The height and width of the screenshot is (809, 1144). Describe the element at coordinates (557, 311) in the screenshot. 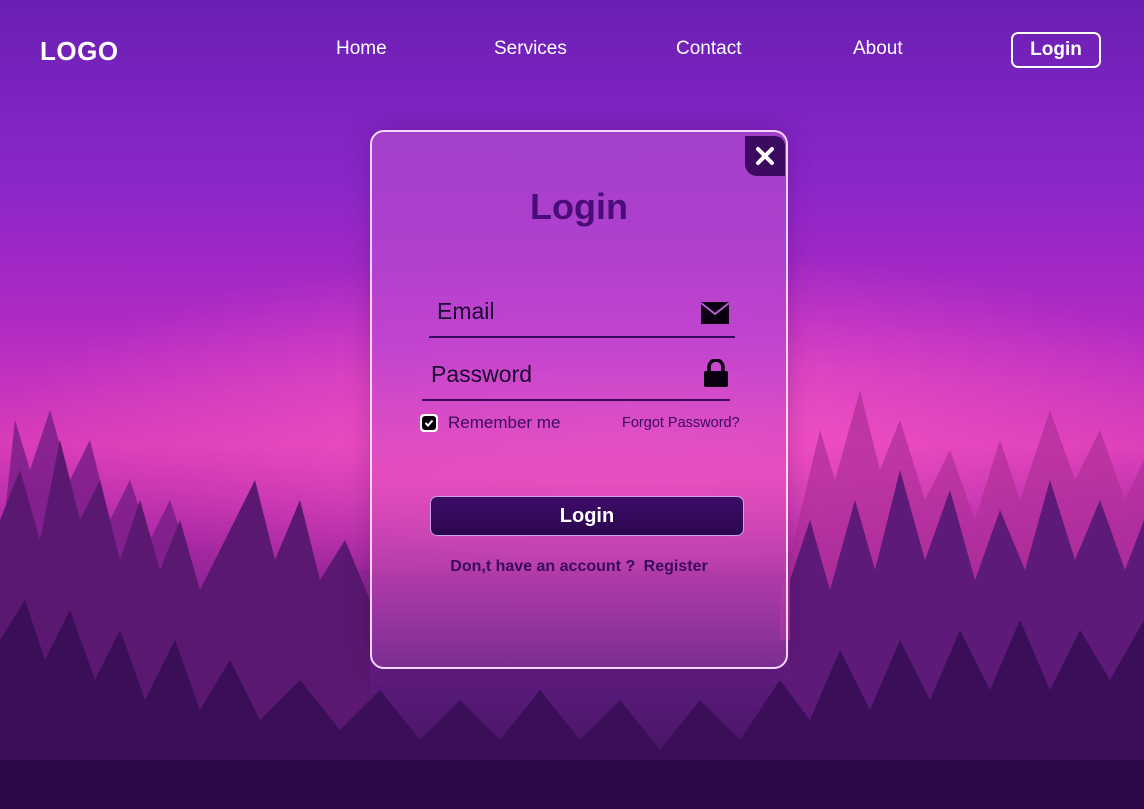

I see `email-field` at that location.